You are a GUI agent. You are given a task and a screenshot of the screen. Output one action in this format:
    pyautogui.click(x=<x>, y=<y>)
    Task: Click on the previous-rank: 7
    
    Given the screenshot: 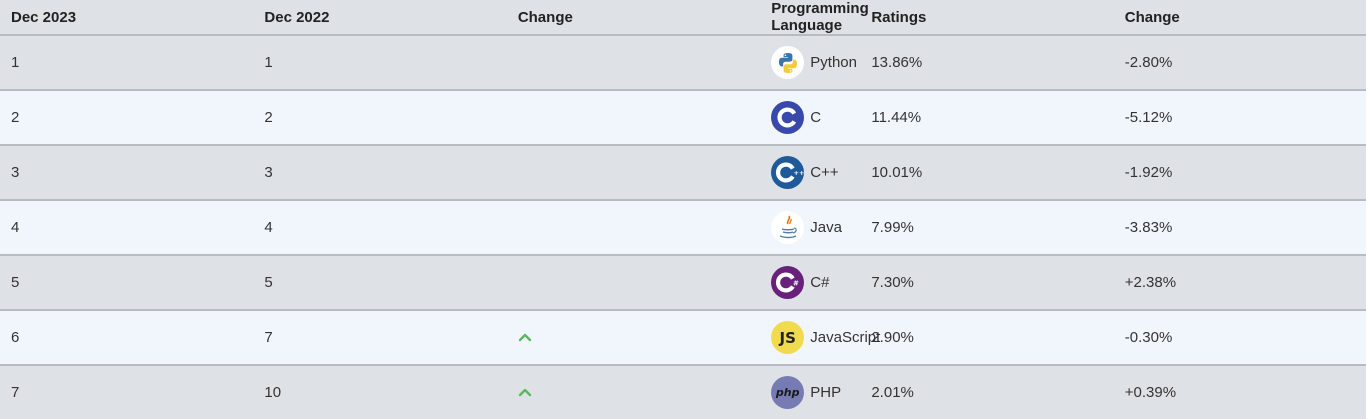 What is the action you would take?
    pyautogui.click(x=380, y=338)
    